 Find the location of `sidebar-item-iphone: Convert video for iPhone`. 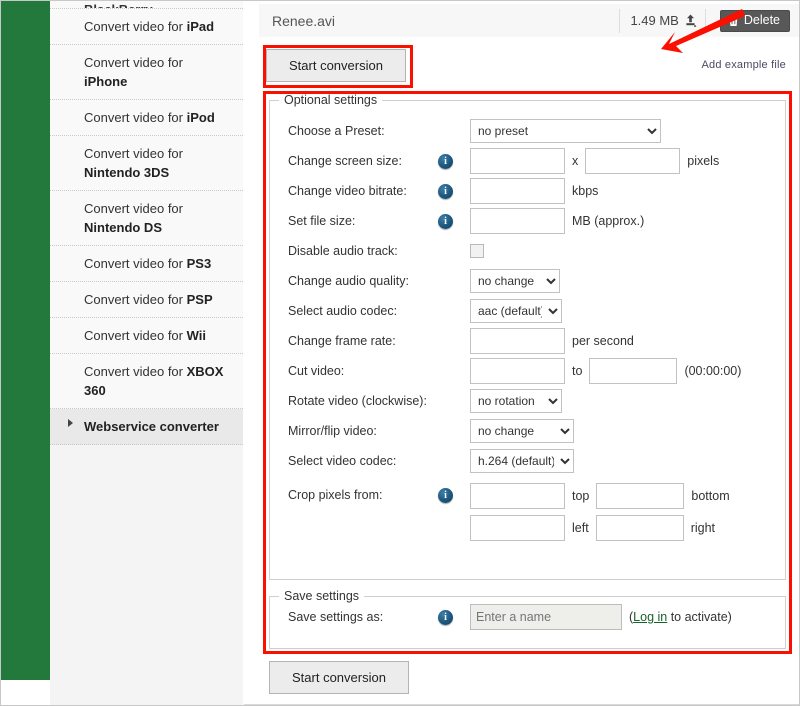

sidebar-item-iphone: Convert video for iPhone is located at coordinates (146, 72).